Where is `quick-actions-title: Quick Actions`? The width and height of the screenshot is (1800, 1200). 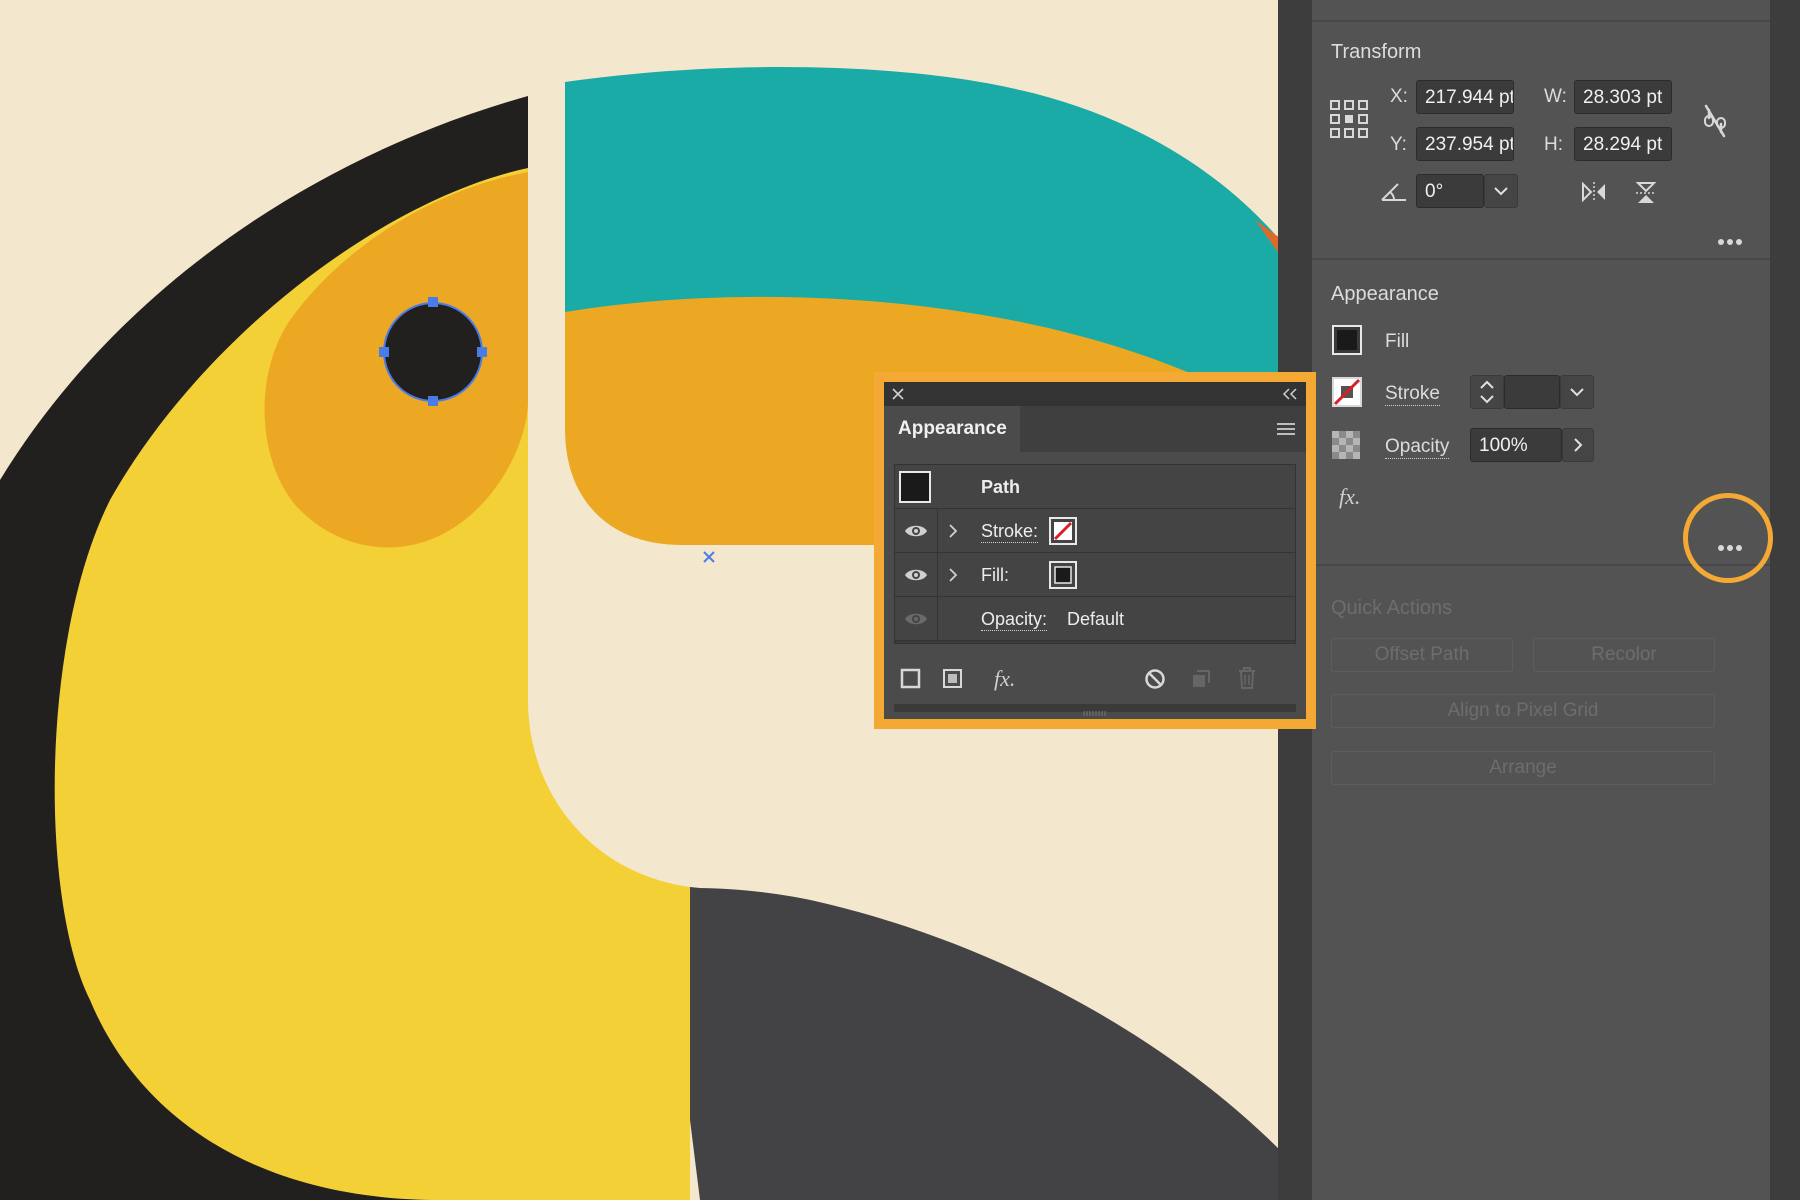
quick-actions-title: Quick Actions is located at coordinates (1392, 608).